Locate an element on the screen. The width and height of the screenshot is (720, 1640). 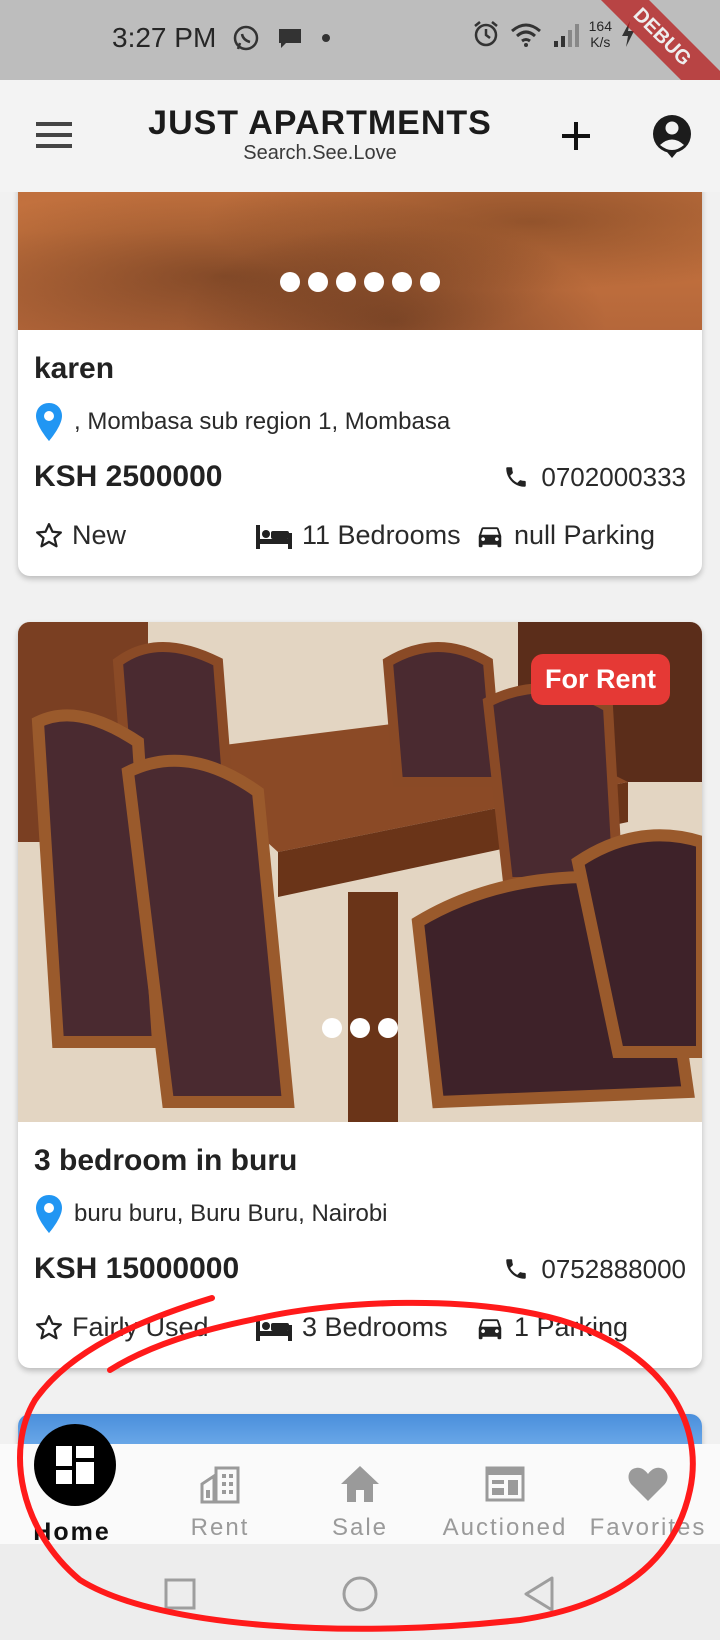
signal-icon is located at coordinates (566, 35).